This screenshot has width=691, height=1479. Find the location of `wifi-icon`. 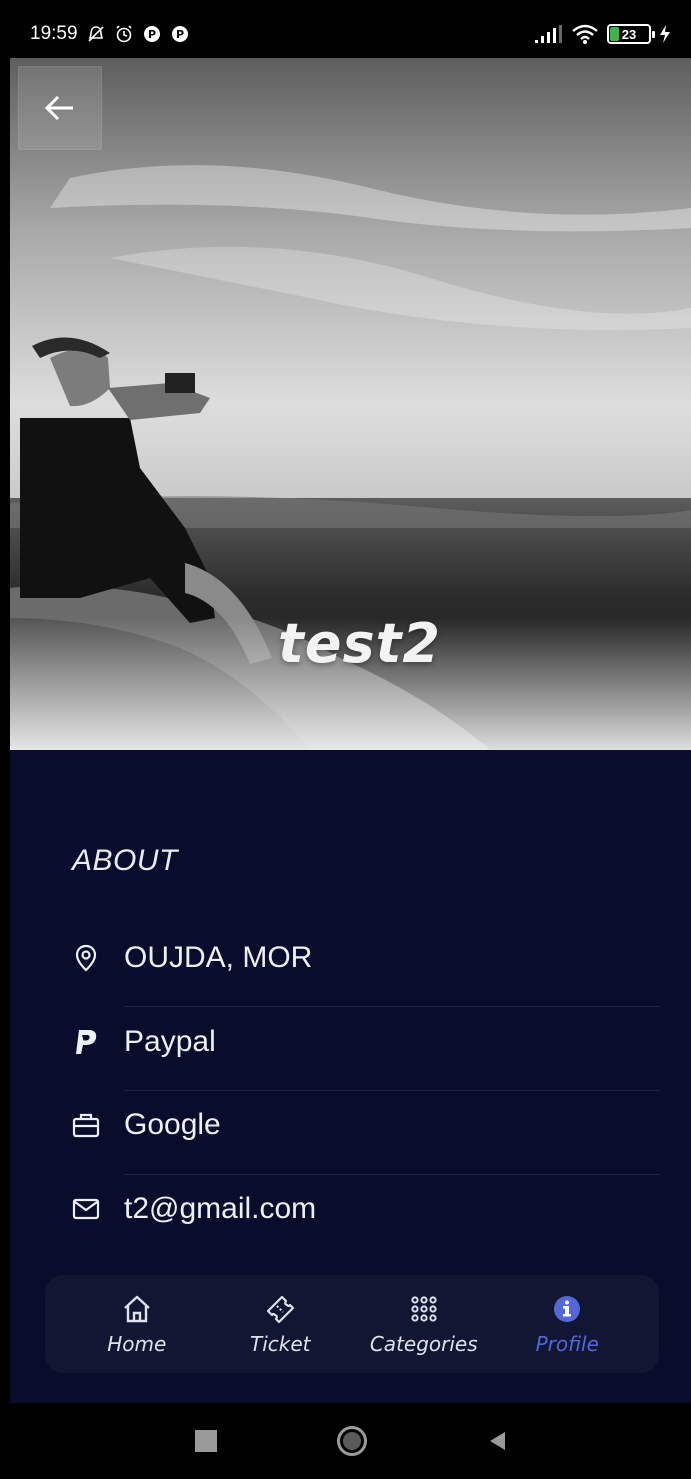

wifi-icon is located at coordinates (585, 34).